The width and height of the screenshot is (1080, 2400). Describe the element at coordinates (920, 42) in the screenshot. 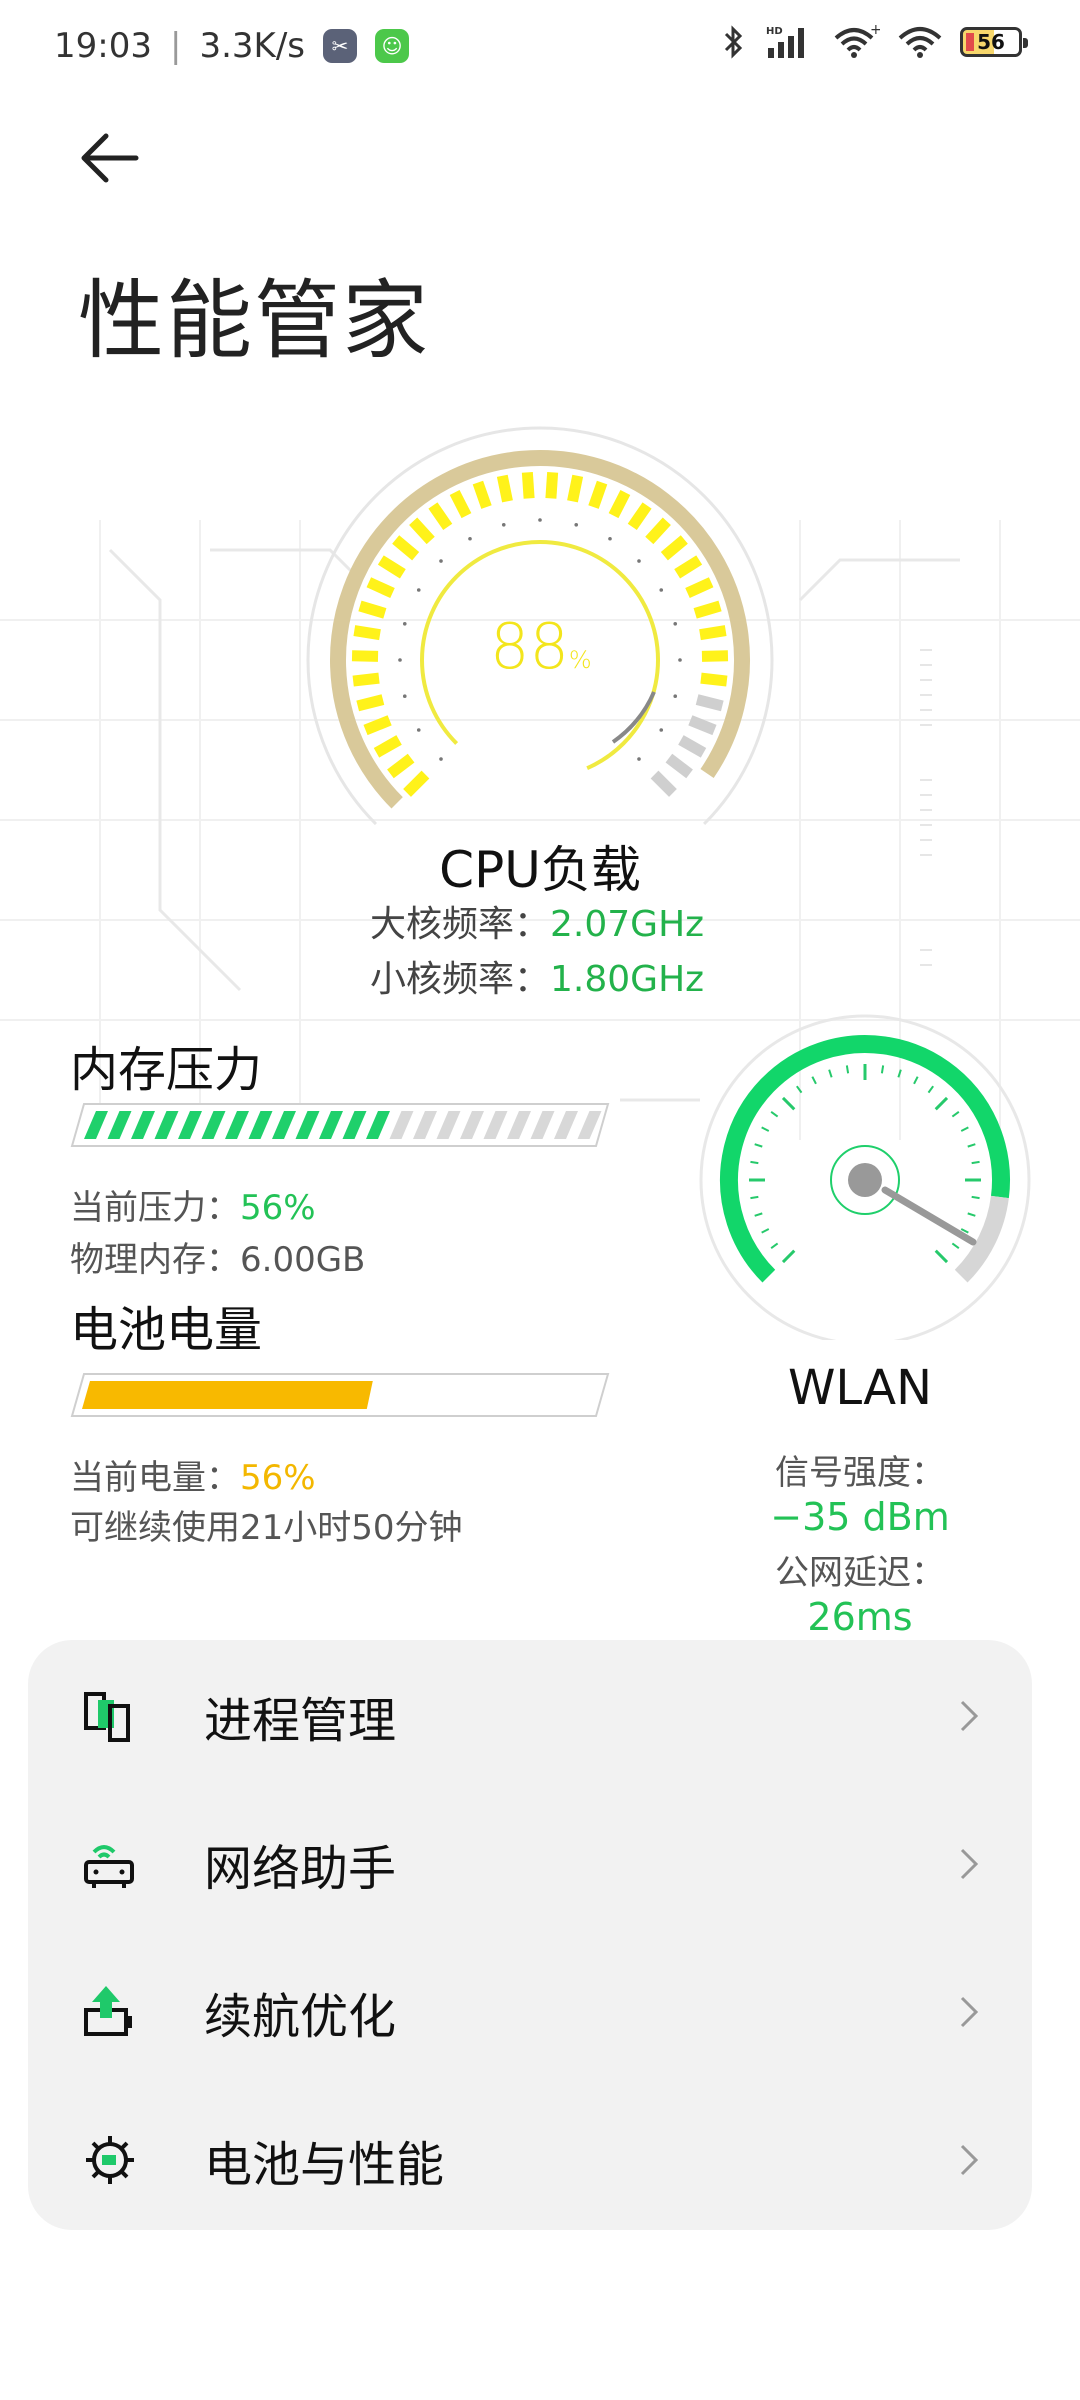

I see `wifi-icon` at that location.